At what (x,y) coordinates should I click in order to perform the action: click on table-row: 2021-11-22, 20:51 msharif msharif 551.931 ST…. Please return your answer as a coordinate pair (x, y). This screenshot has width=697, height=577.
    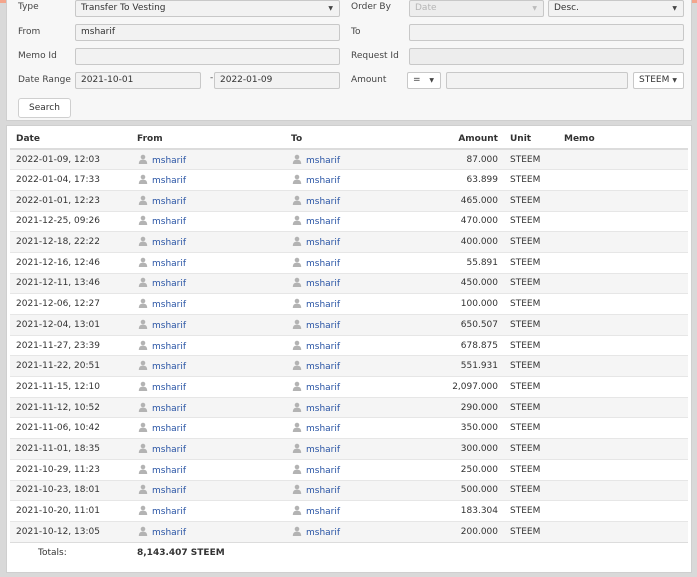
    Looking at the image, I should click on (349, 366).